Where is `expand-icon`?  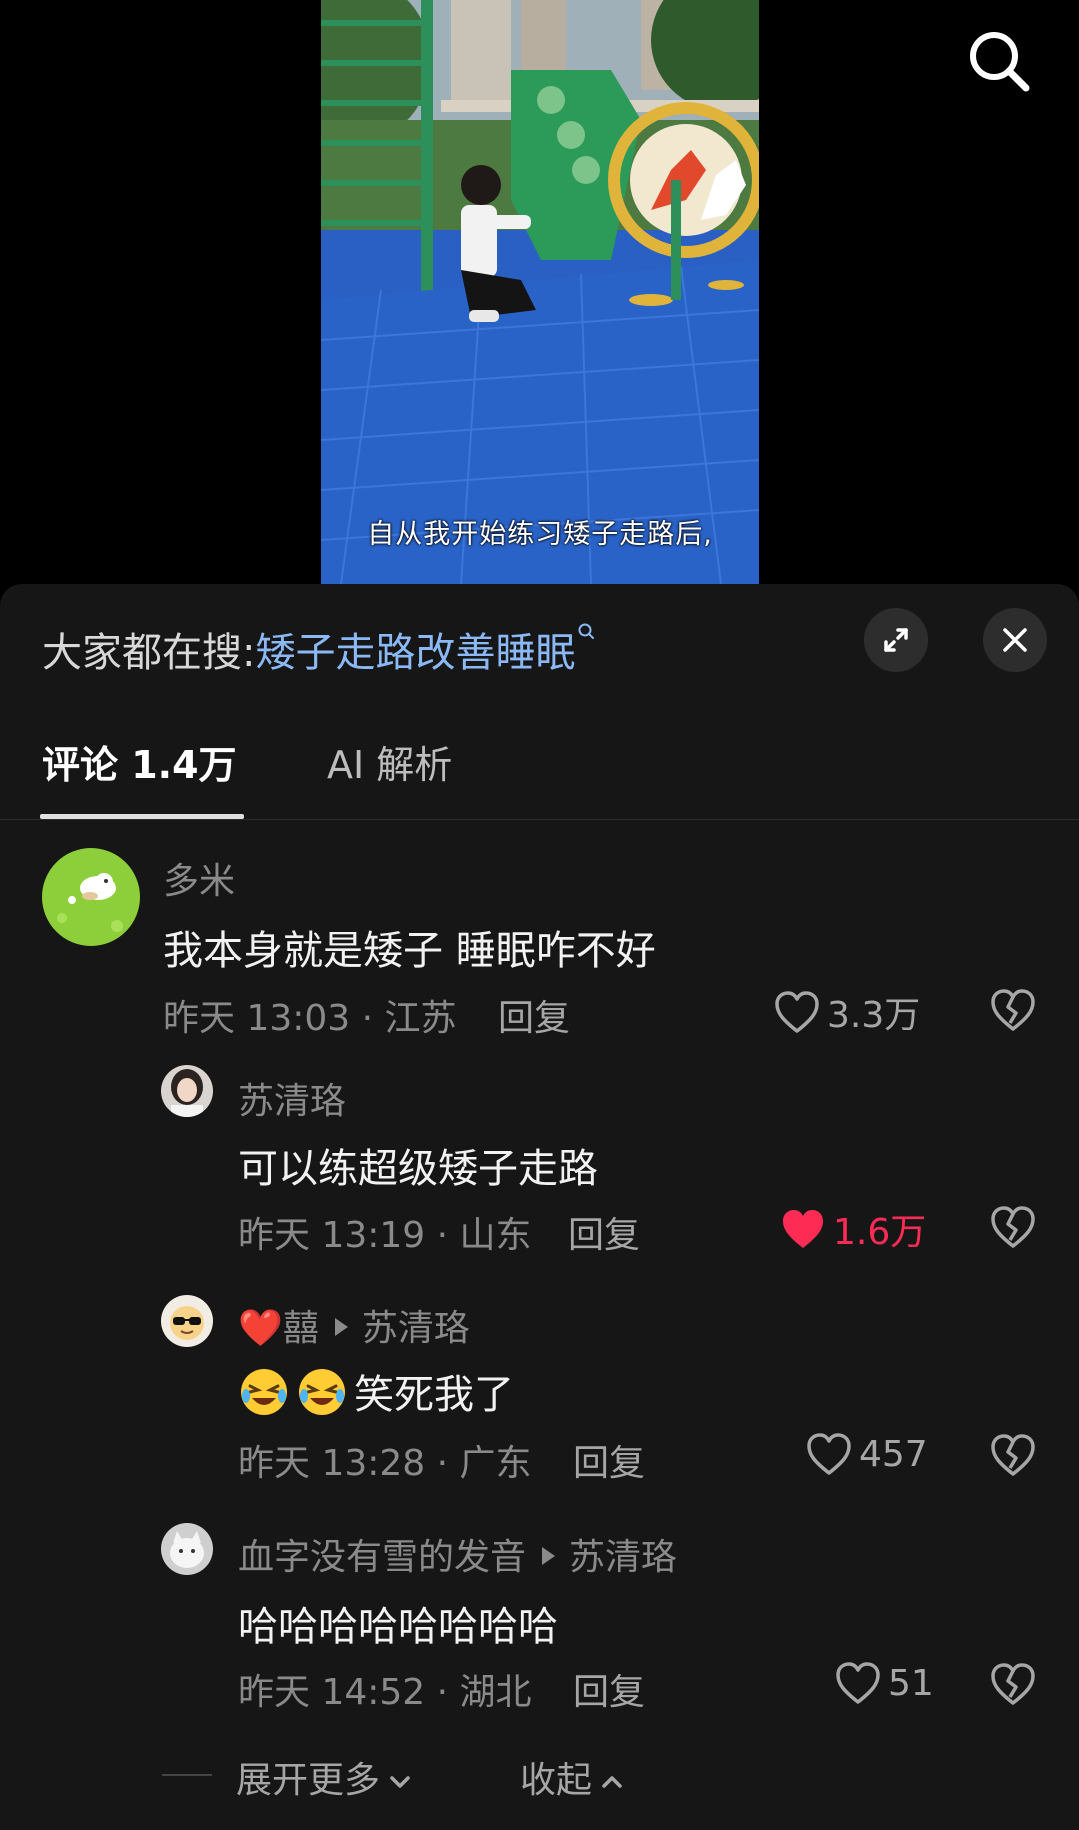
expand-icon is located at coordinates (896, 640).